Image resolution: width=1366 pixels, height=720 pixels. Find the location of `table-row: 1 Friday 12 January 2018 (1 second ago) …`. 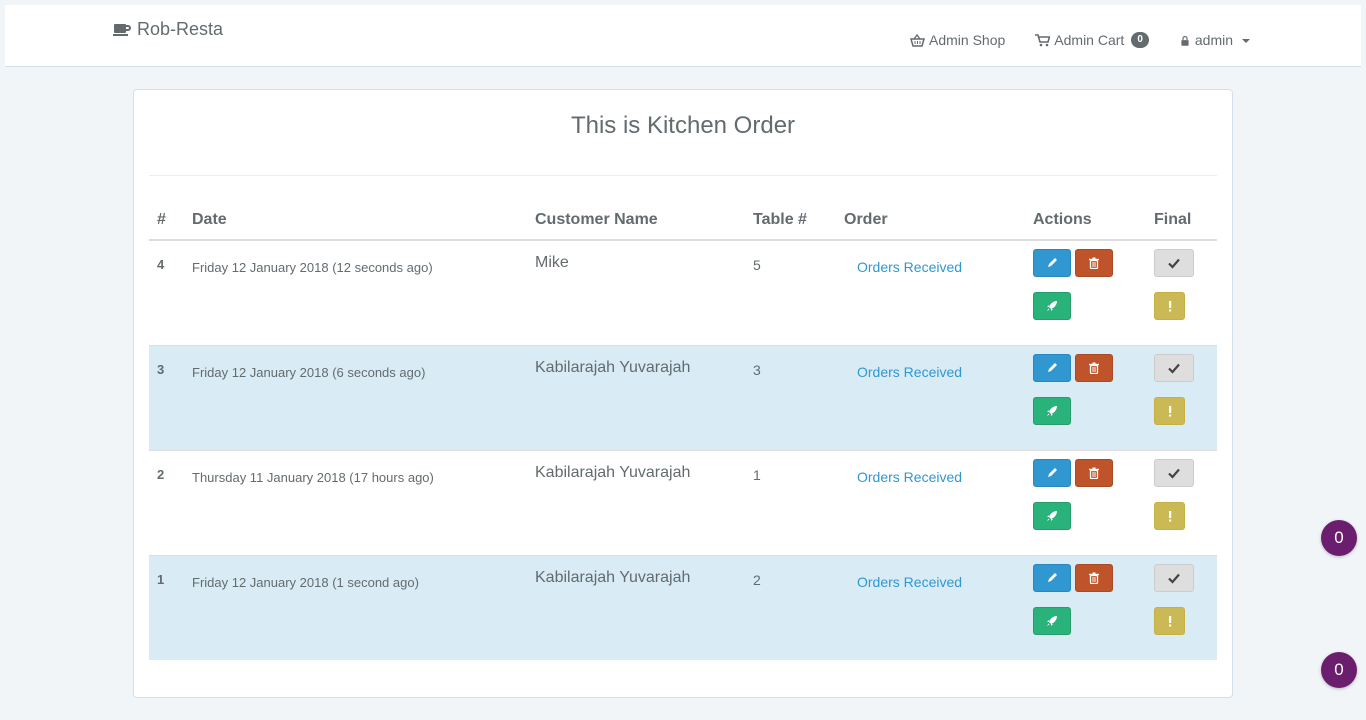

table-row: 1 Friday 12 January 2018 (1 second ago) … is located at coordinates (683, 607).